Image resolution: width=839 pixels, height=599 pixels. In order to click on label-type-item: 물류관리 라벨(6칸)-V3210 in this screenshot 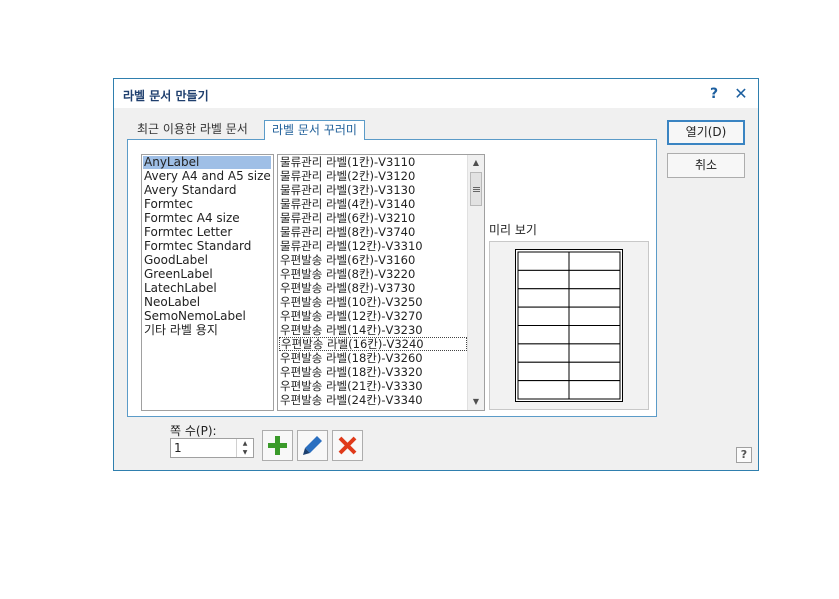, I will do `click(373, 218)`.